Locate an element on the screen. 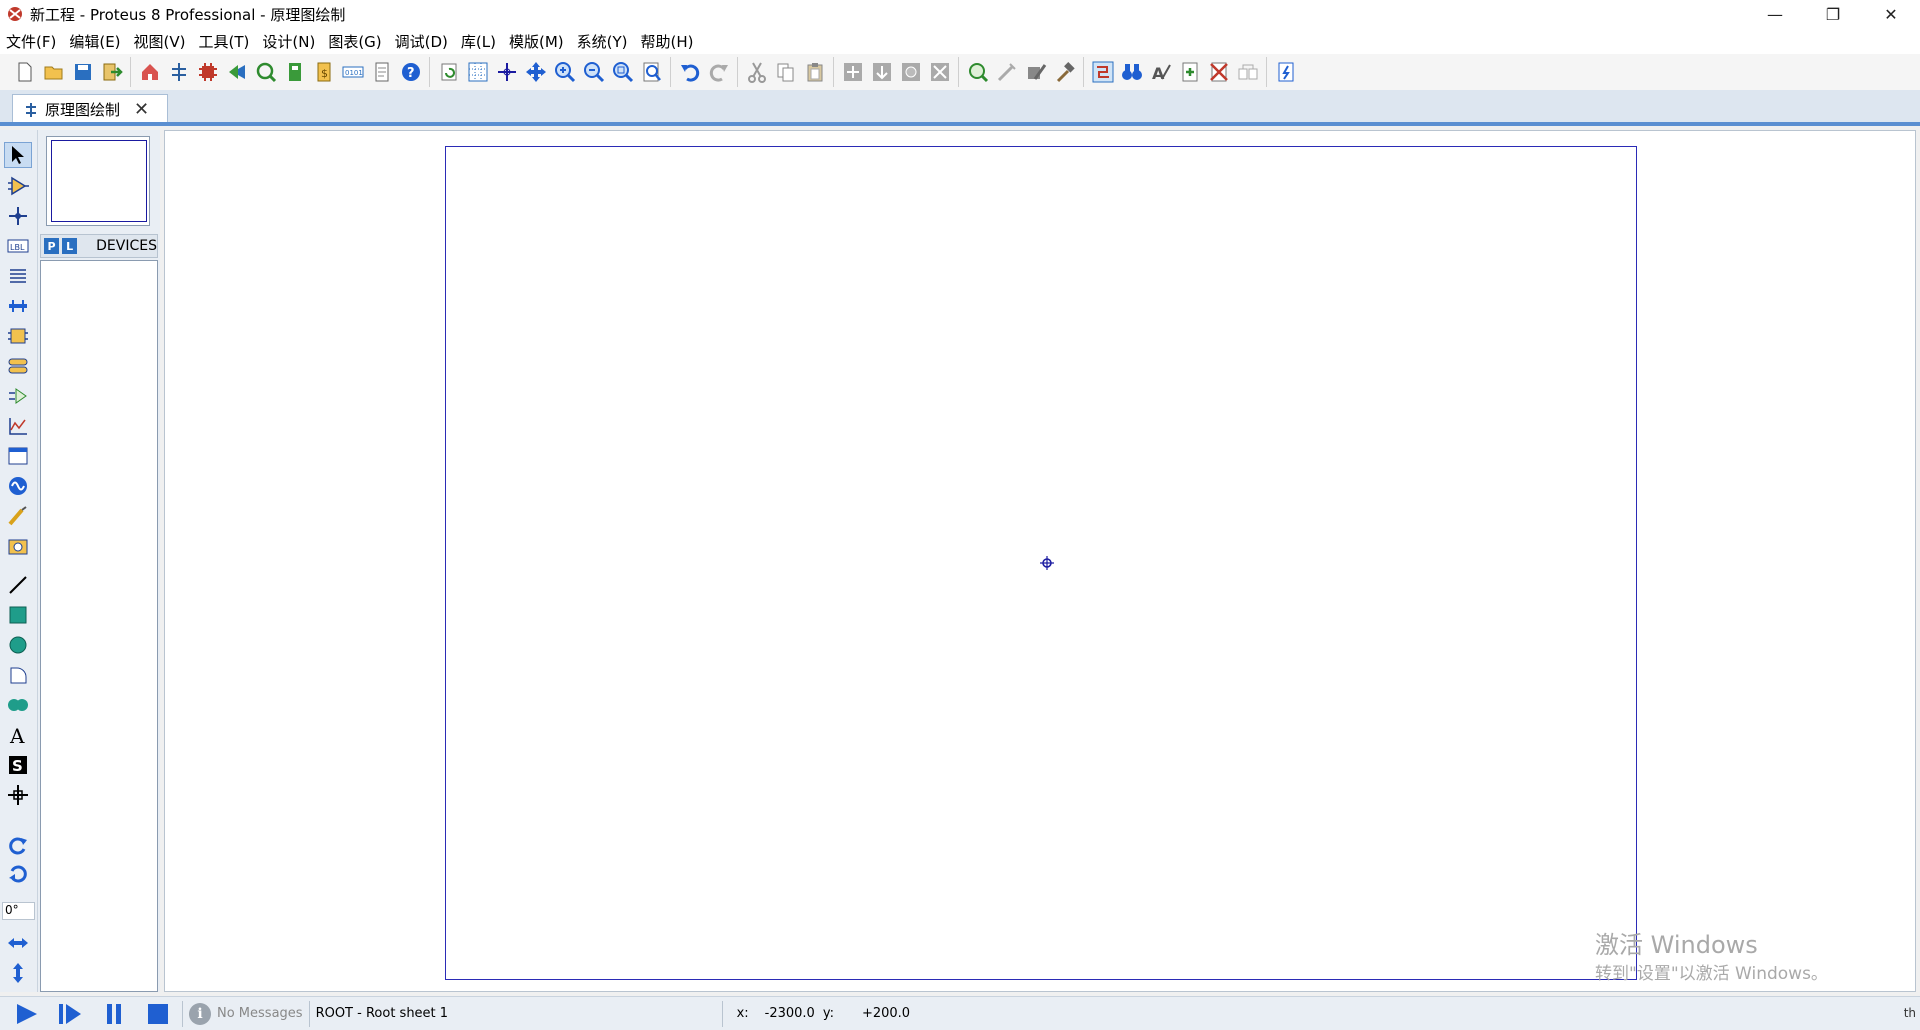 This screenshot has height=1030, width=1920. cut-button is located at coordinates (756, 72).